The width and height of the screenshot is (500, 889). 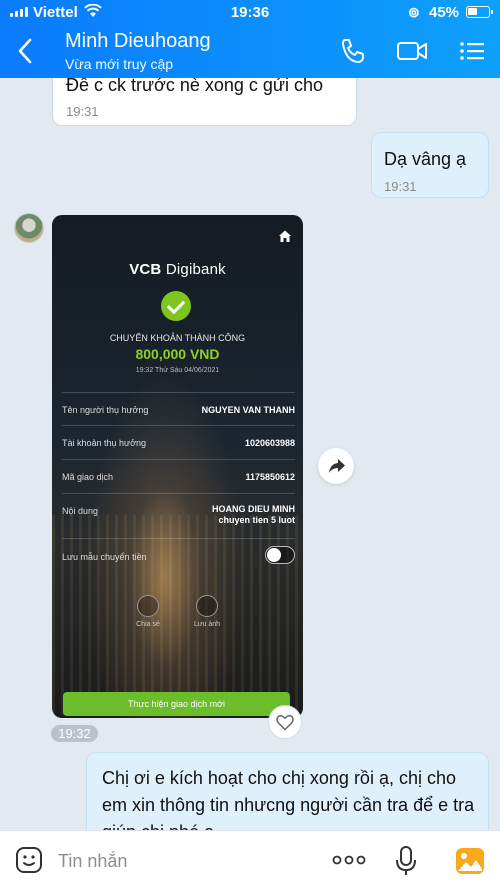 I want to click on battery-icon, so click(x=479, y=12).